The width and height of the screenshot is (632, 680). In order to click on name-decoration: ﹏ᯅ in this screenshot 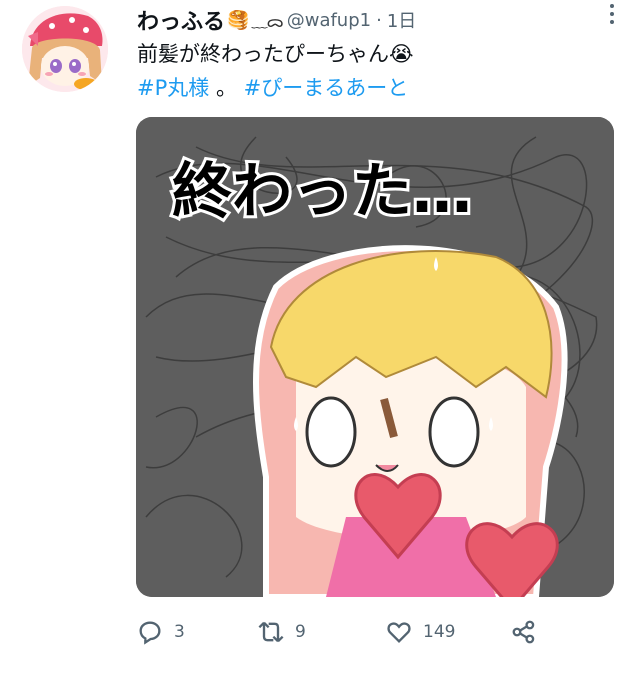, I will do `click(267, 21)`.